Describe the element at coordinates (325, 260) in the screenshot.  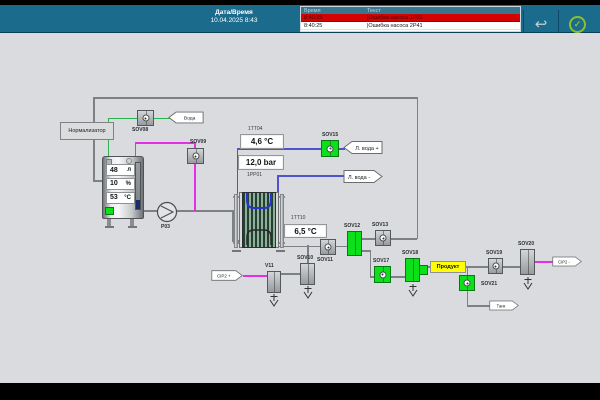
I see `valve-label-sov11: SOV11` at that location.